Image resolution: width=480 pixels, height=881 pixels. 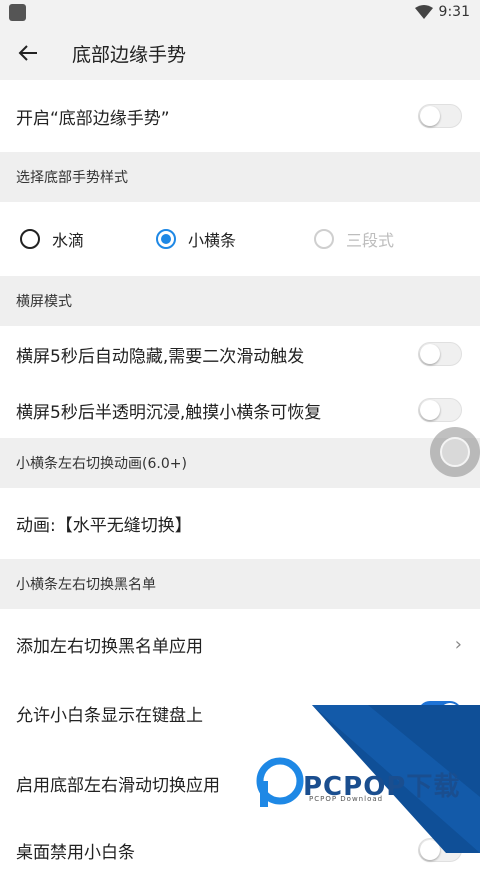 What do you see at coordinates (86, 585) in the screenshot?
I see `blacklist-section-title: 小横条左右切换黑名单` at bounding box center [86, 585].